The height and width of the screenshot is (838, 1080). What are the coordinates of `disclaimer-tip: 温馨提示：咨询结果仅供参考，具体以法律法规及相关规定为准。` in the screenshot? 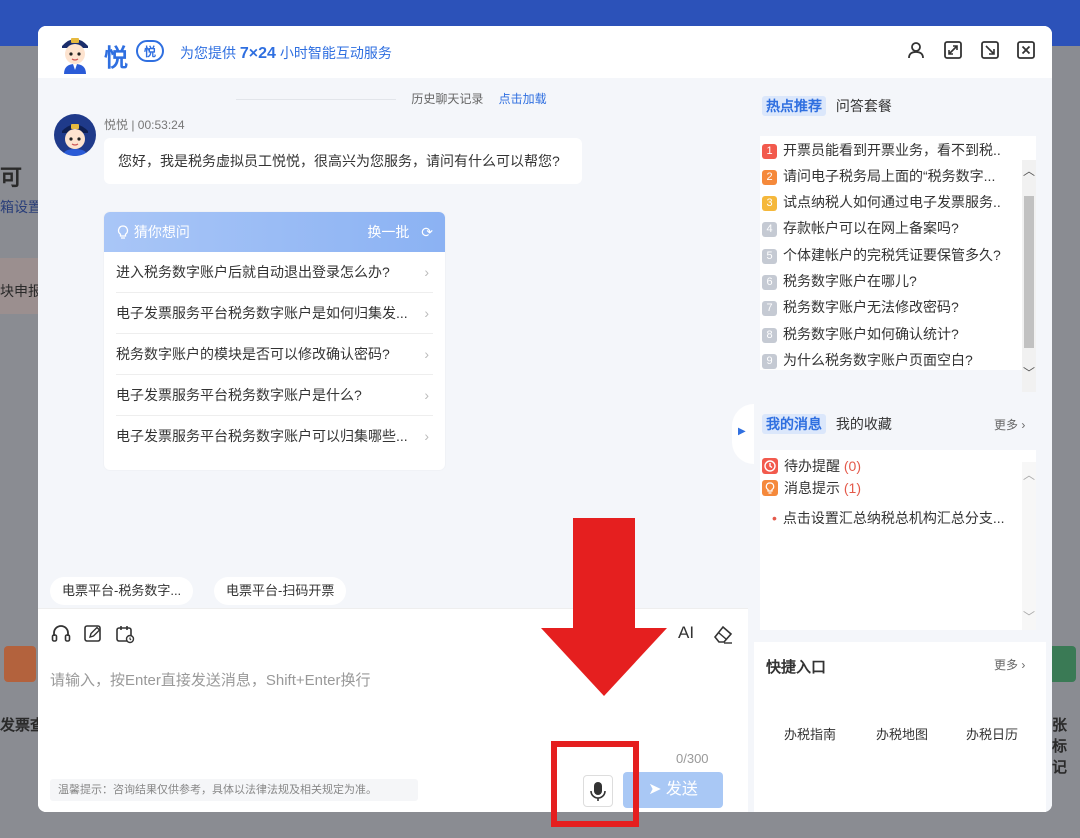 It's located at (234, 790).